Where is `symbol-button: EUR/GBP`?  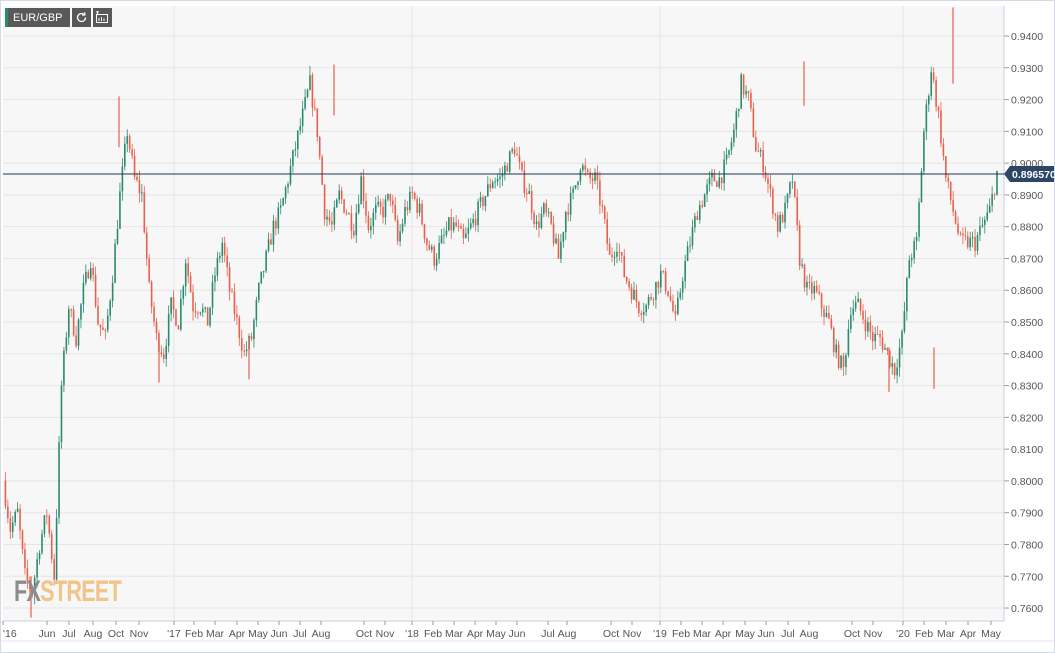 symbol-button: EUR/GBP is located at coordinates (37, 17).